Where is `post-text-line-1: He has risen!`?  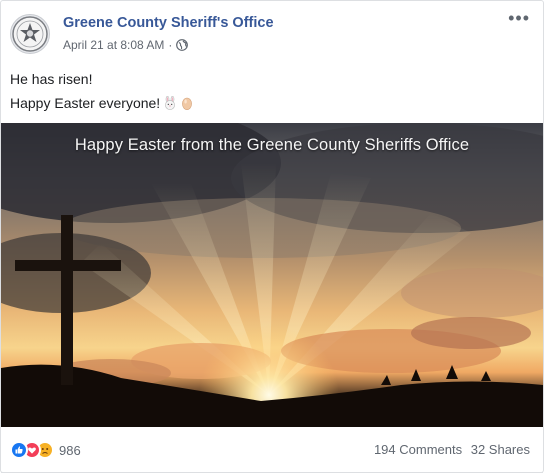 post-text-line-1: He has risen! is located at coordinates (51, 79).